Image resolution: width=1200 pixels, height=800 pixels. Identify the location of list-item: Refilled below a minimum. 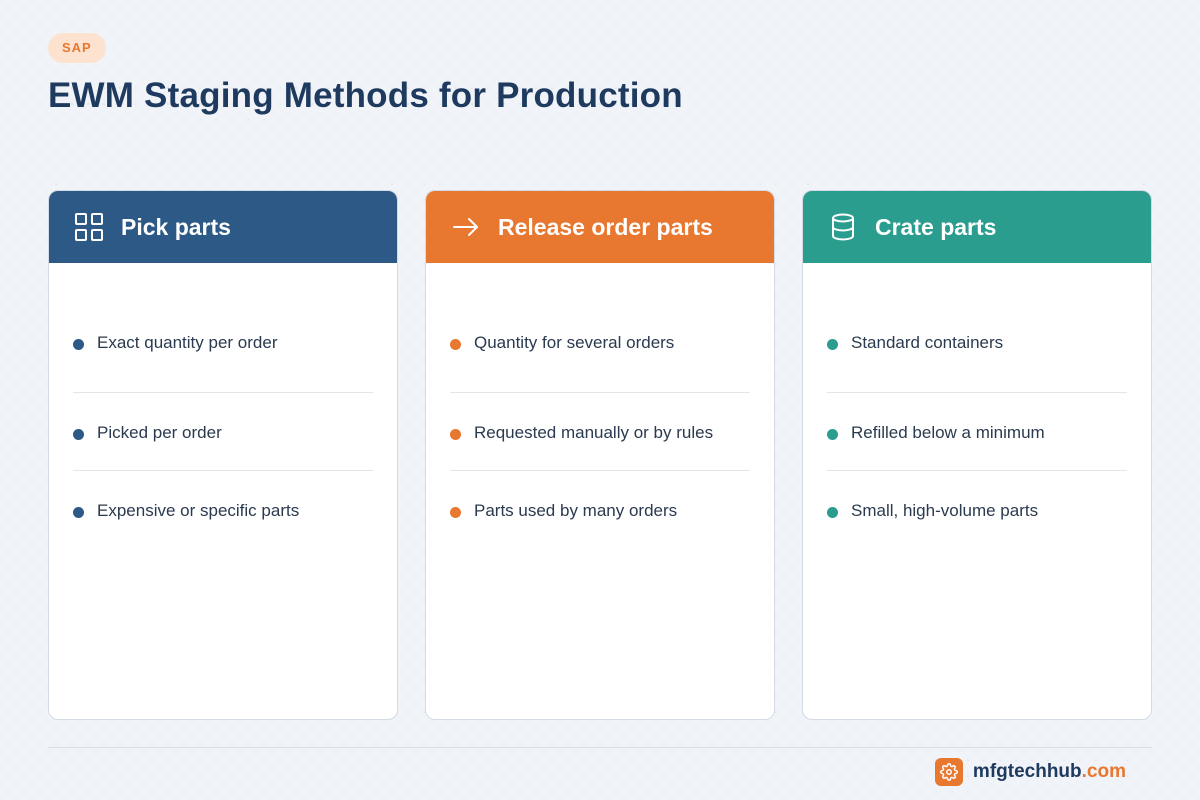
(977, 432).